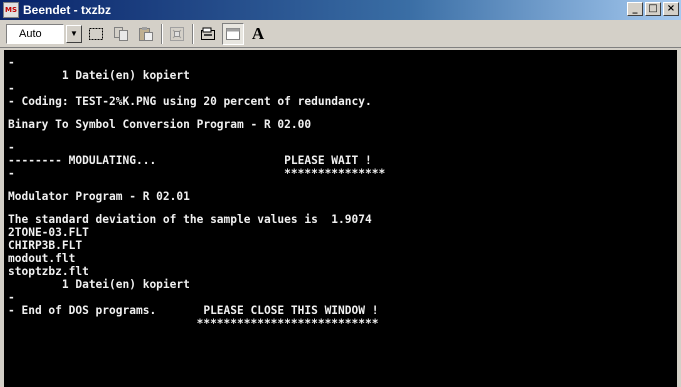 The image size is (681, 387). What do you see at coordinates (11, 10) in the screenshot?
I see `ms-dos-icon: MS` at bounding box center [11, 10].